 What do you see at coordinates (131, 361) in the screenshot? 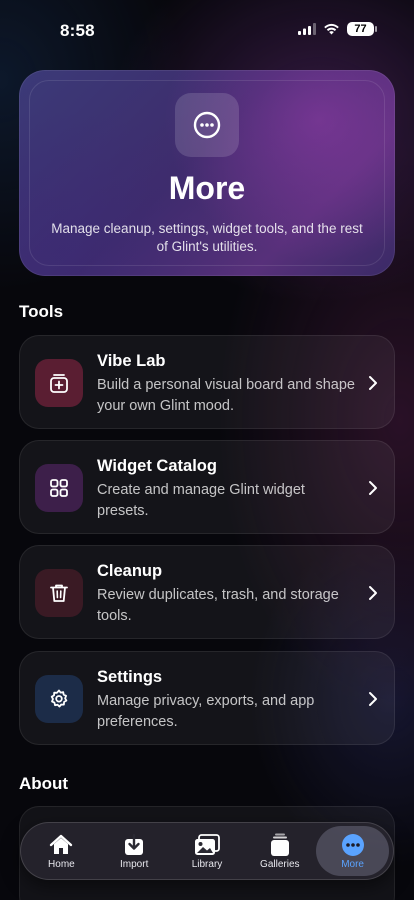
I see `tool-title: Vibe Lab` at bounding box center [131, 361].